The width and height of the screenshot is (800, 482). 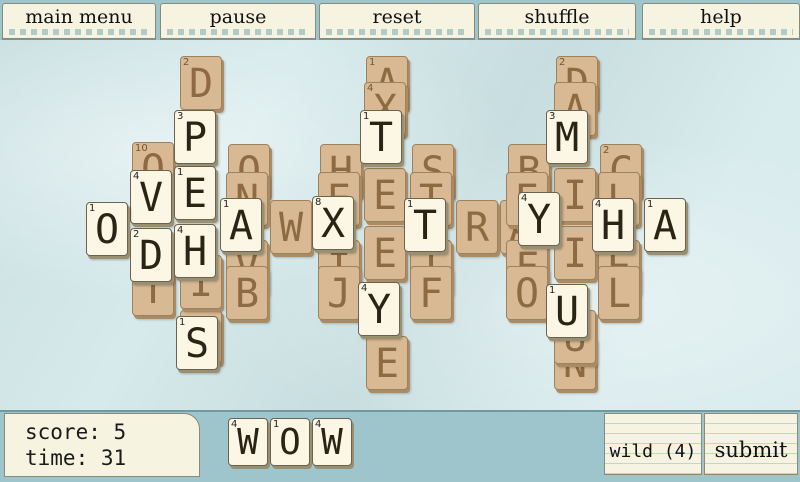 I want to click on letter-tile: 4V, so click(x=151, y=197).